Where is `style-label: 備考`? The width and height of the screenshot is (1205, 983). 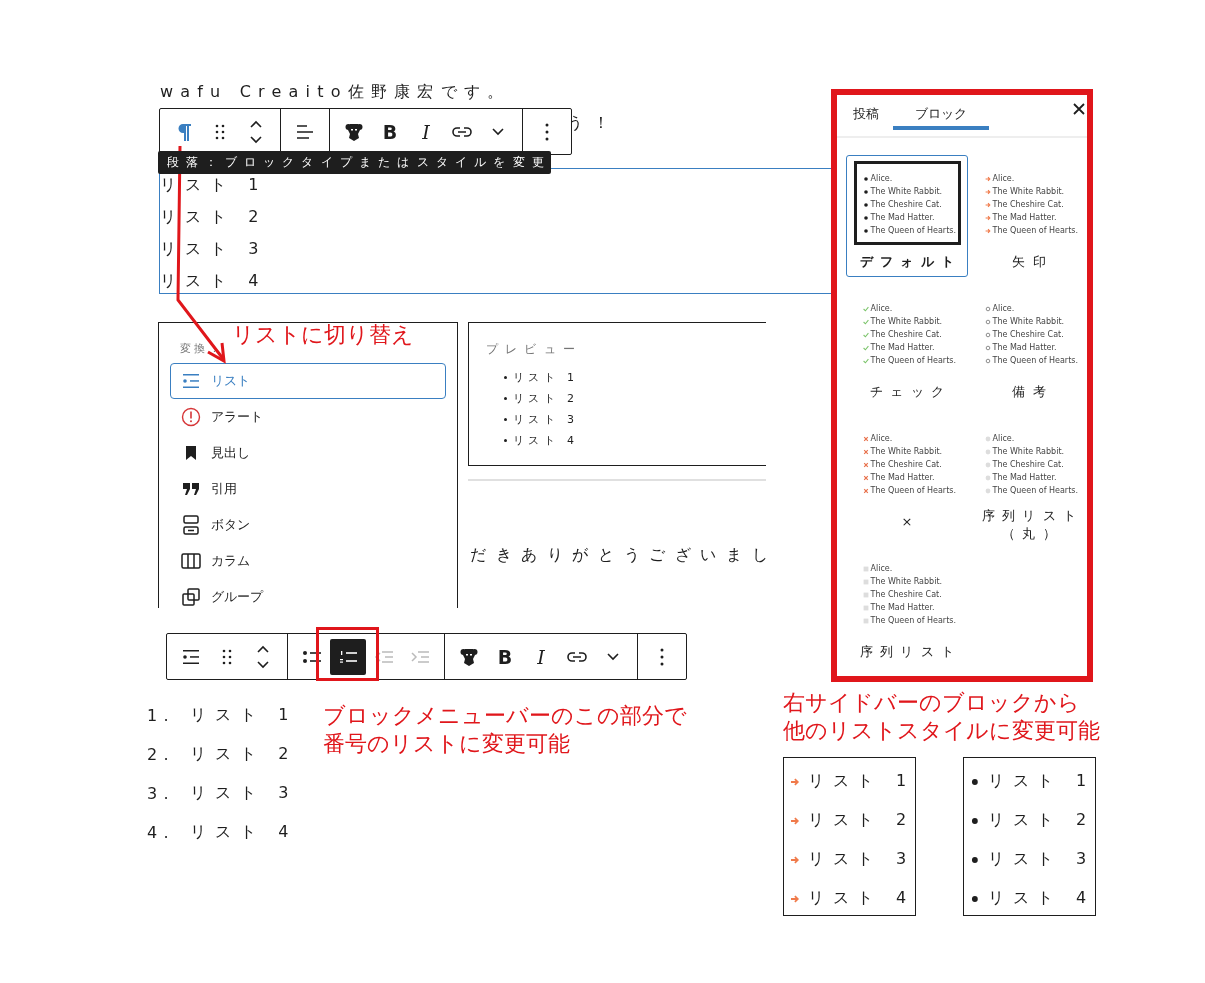 style-label: 備考 is located at coordinates (1032, 392).